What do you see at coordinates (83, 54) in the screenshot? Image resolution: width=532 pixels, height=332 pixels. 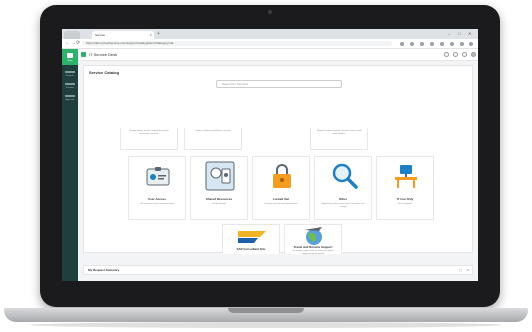 I see `app-logo` at bounding box center [83, 54].